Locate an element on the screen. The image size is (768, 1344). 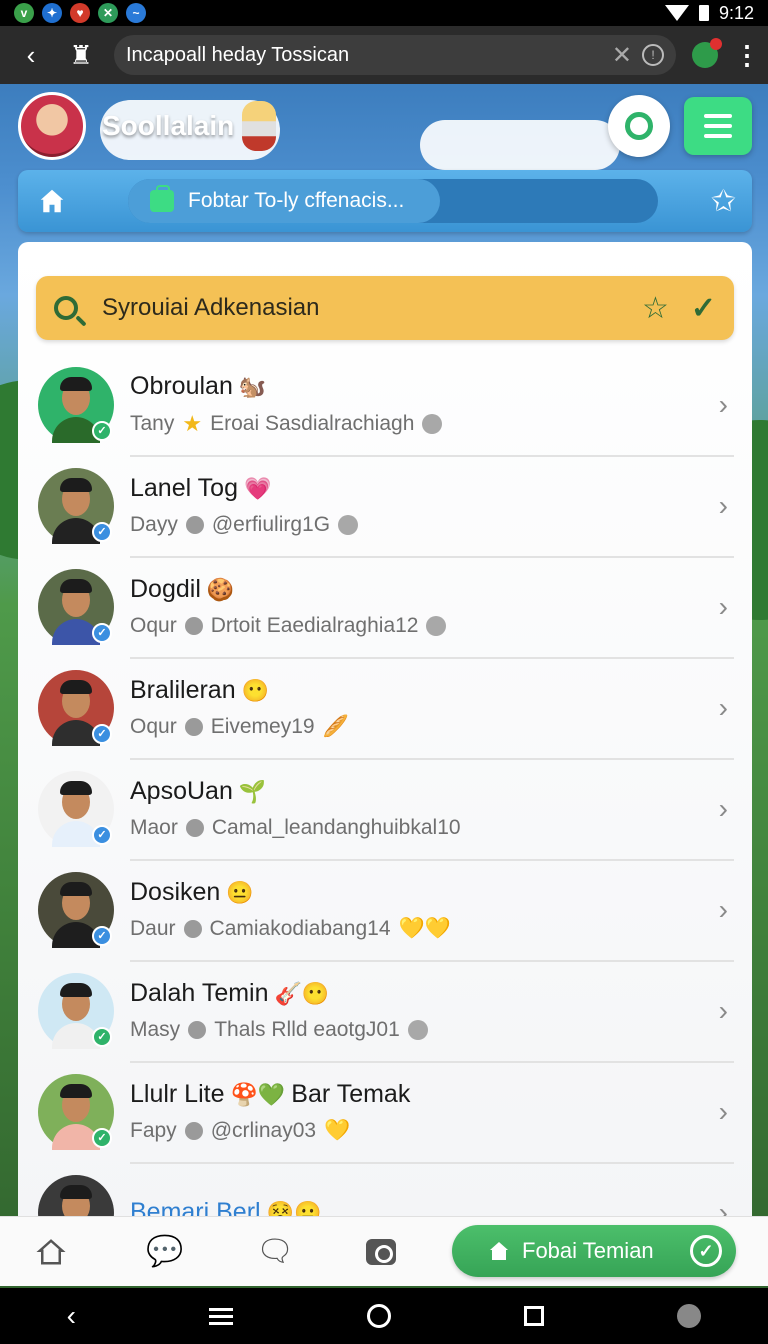
system-home-icon is located at coordinates (378, 1316).